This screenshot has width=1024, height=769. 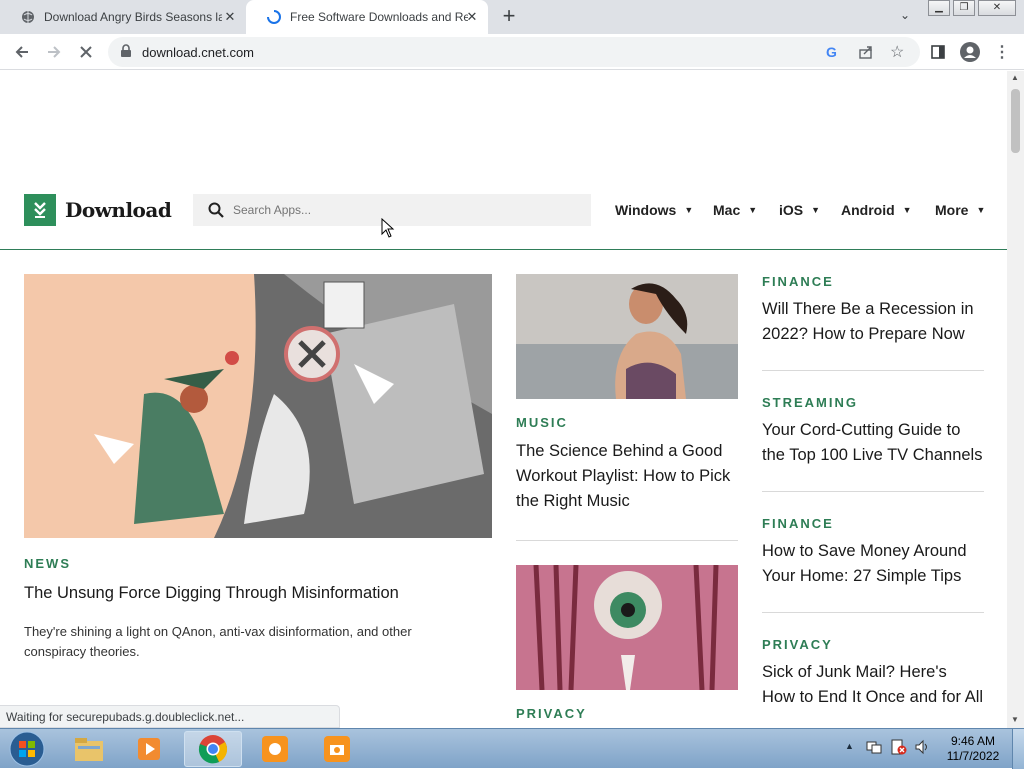 I want to click on tab-angry-birds: Download Angry Birds Seasons la ✕, so click(x=123, y=17).